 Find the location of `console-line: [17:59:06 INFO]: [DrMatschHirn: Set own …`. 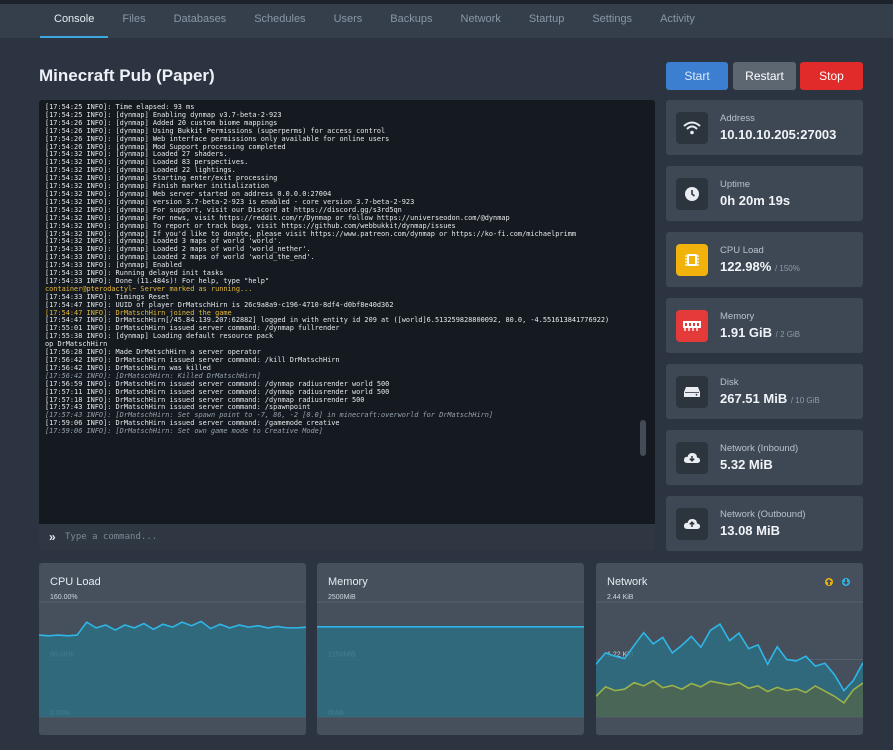

console-line: [17:59:06 INFO]: [DrMatschHirn: Set own … is located at coordinates (184, 431).